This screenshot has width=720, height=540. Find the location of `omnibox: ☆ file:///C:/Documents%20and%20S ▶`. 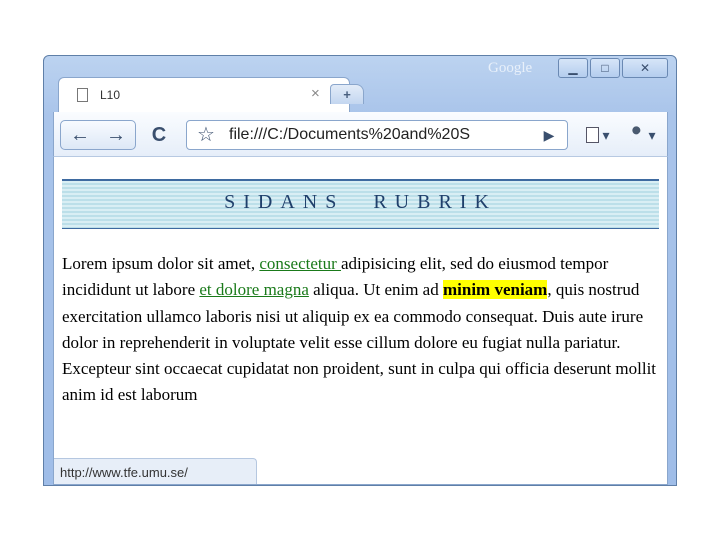

omnibox: ☆ file:///C:/Documents%20and%20S ▶ is located at coordinates (377, 135).